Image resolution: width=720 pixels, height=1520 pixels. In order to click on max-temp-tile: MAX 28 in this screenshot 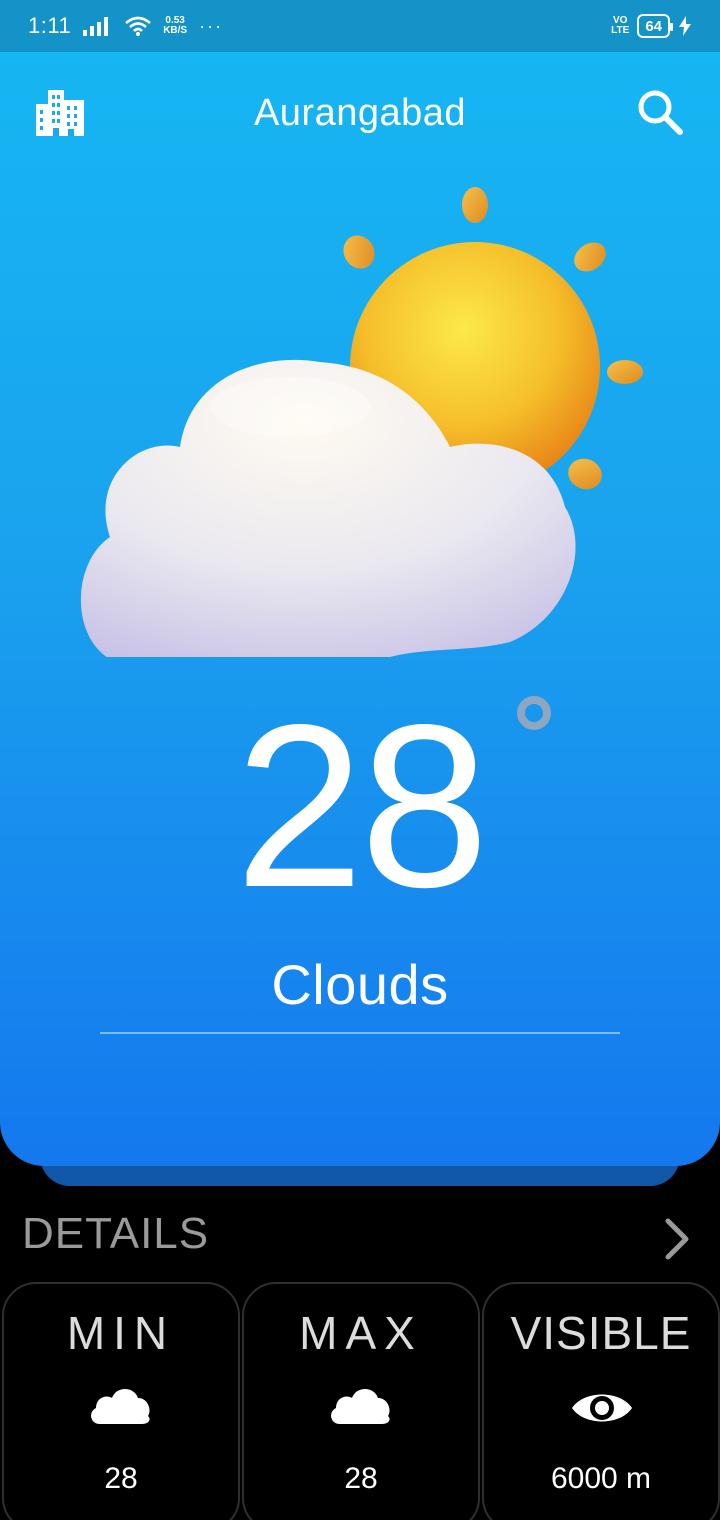, I will do `click(361, 1401)`.